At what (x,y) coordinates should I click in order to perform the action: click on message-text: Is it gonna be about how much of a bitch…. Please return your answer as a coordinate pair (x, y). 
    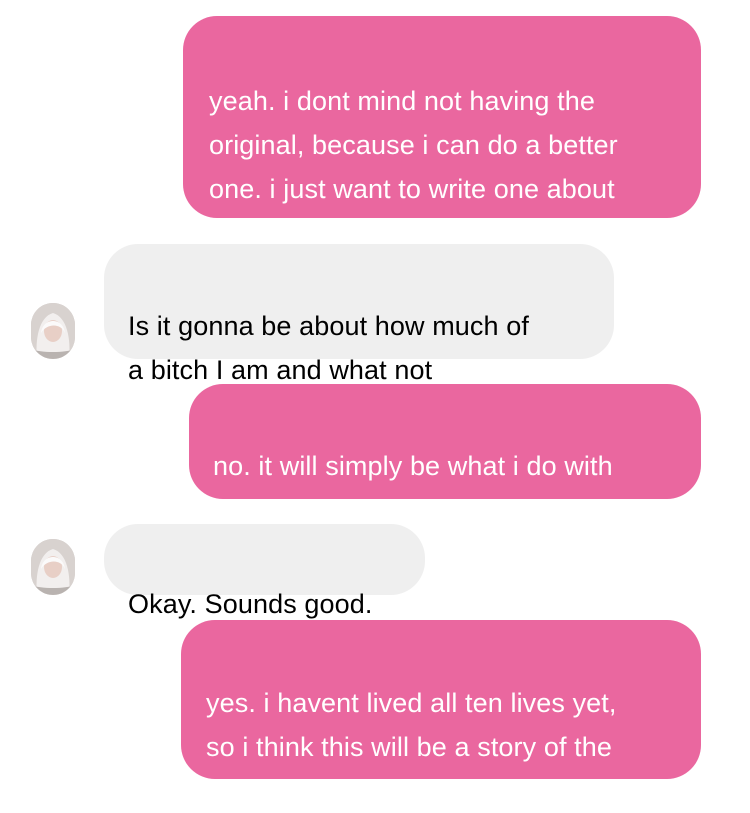
    Looking at the image, I should click on (328, 348).